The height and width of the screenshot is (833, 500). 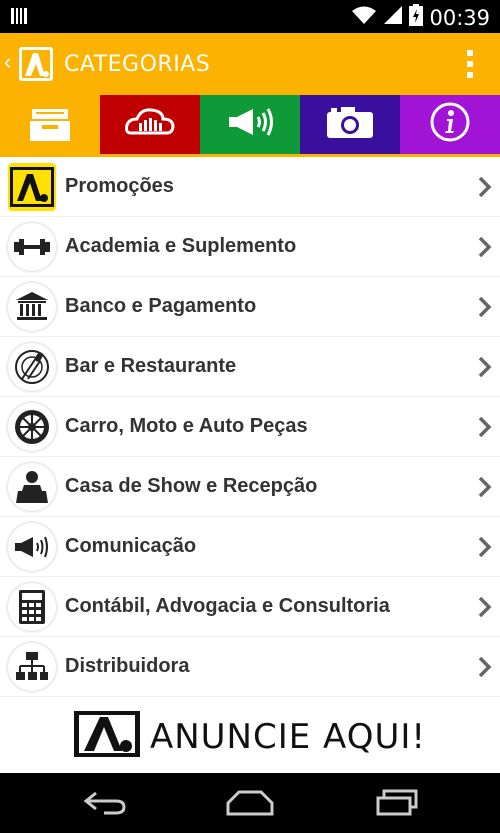 What do you see at coordinates (250, 547) in the screenshot?
I see `list-item: Comunicação` at bounding box center [250, 547].